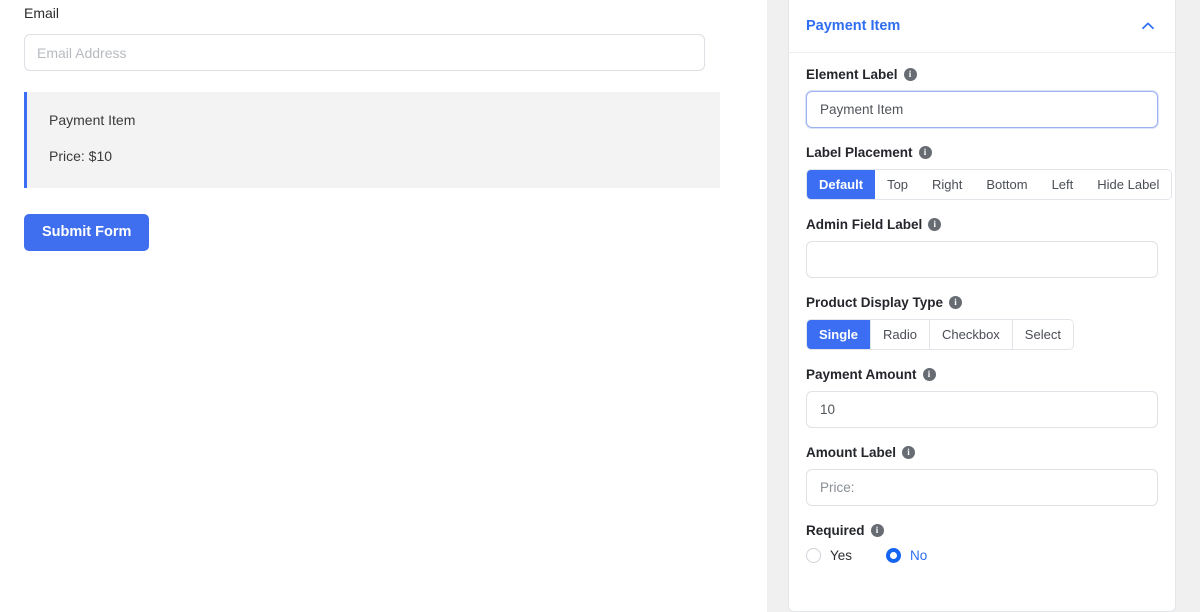  I want to click on payment-amount-group: Payment Amount i, so click(982, 397).